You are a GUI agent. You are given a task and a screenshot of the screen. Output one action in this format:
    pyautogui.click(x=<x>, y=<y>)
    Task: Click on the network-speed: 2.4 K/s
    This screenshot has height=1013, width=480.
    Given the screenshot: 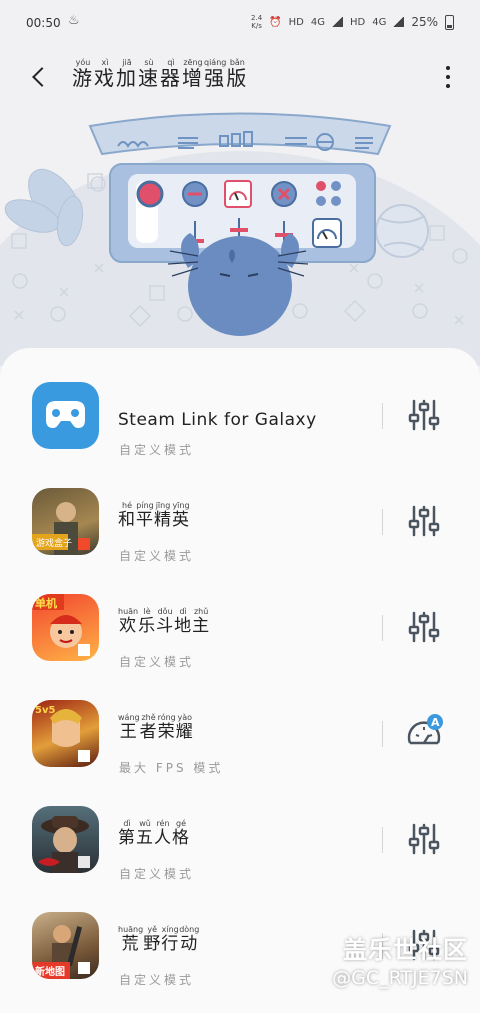 What is the action you would take?
    pyautogui.click(x=257, y=22)
    